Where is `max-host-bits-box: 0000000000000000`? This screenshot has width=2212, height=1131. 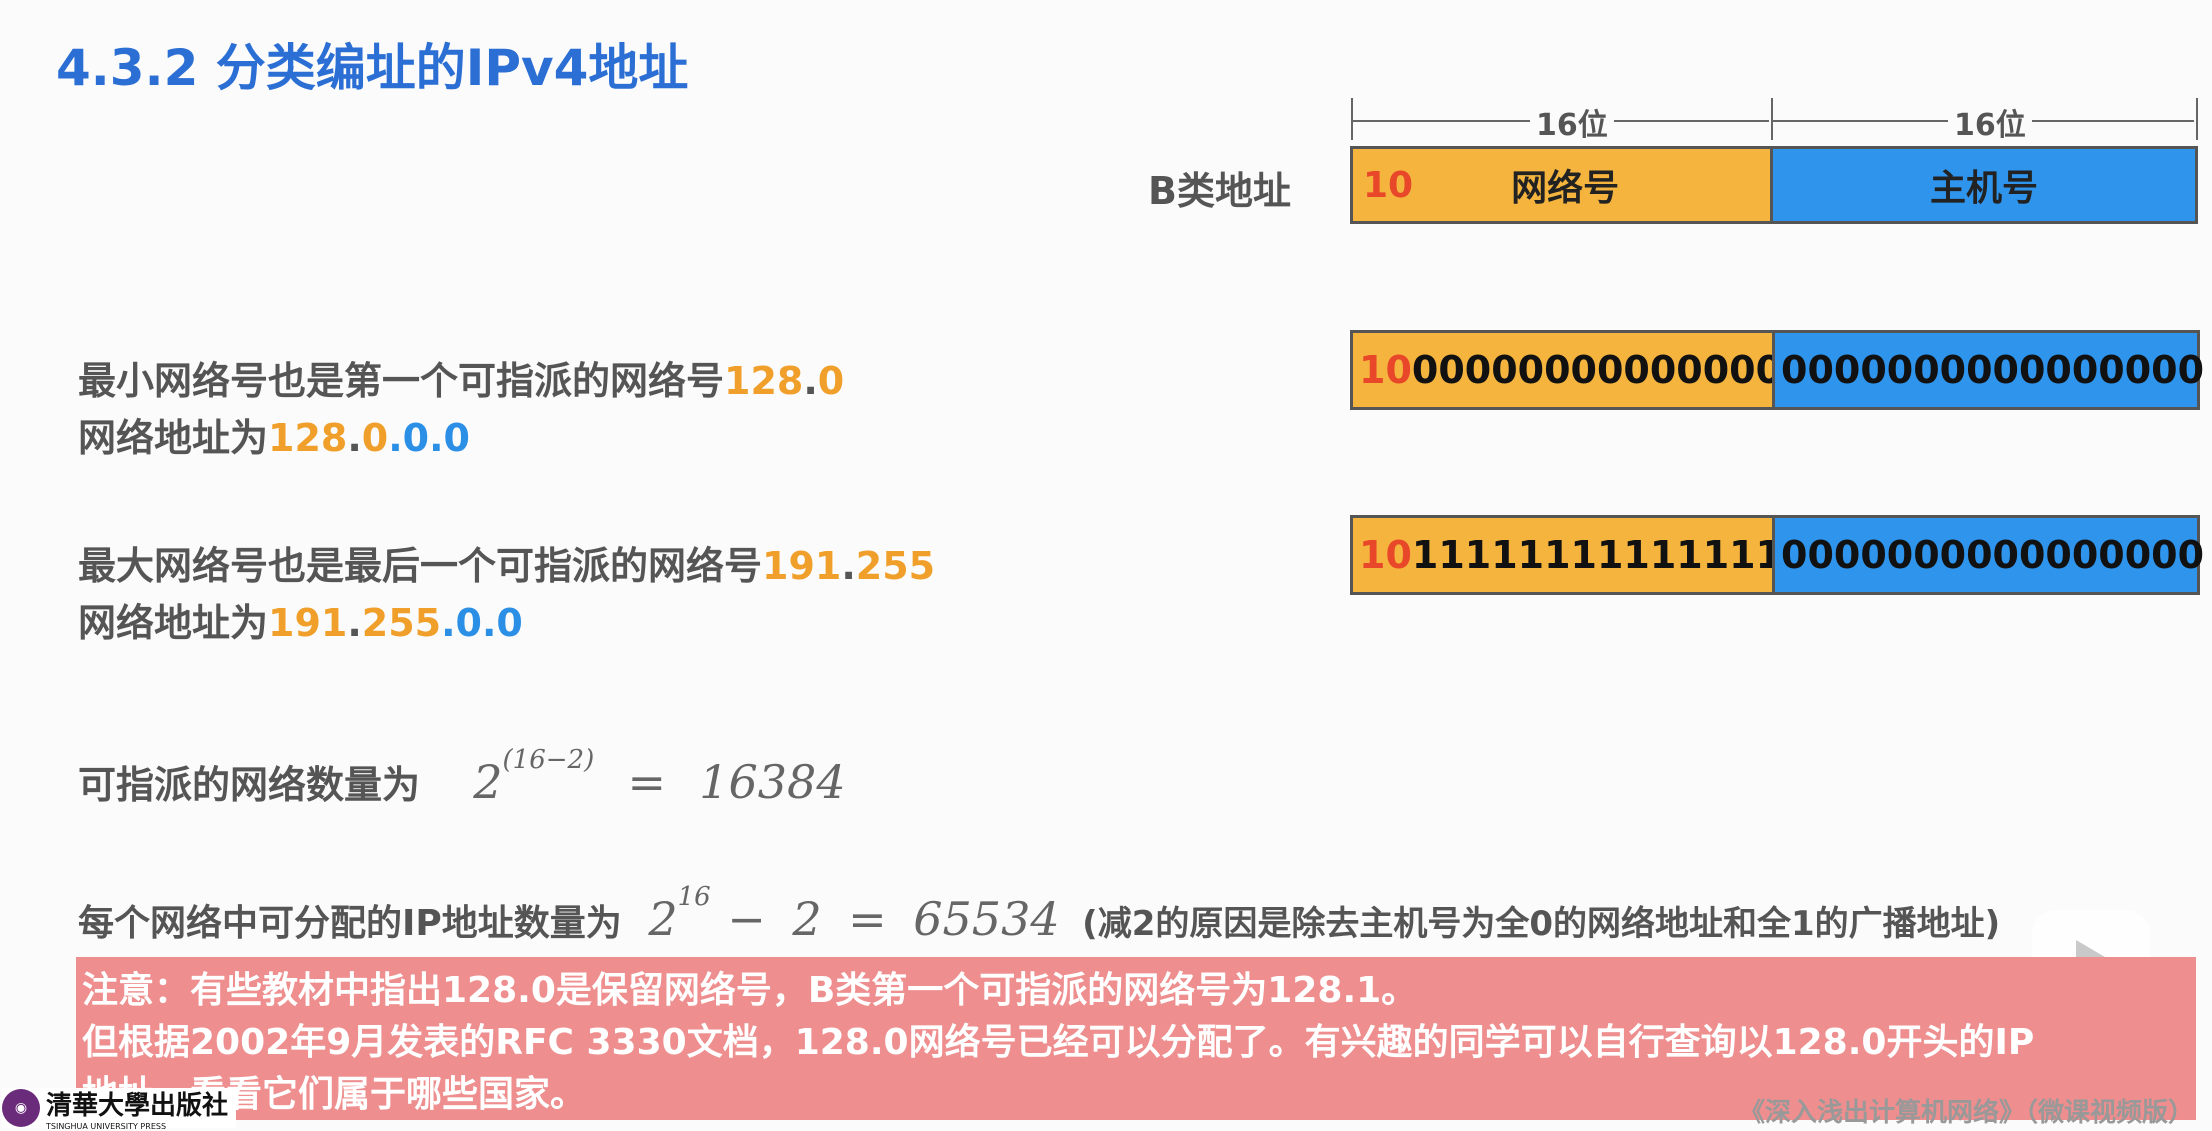 max-host-bits-box: 0000000000000000 is located at coordinates (1988, 555).